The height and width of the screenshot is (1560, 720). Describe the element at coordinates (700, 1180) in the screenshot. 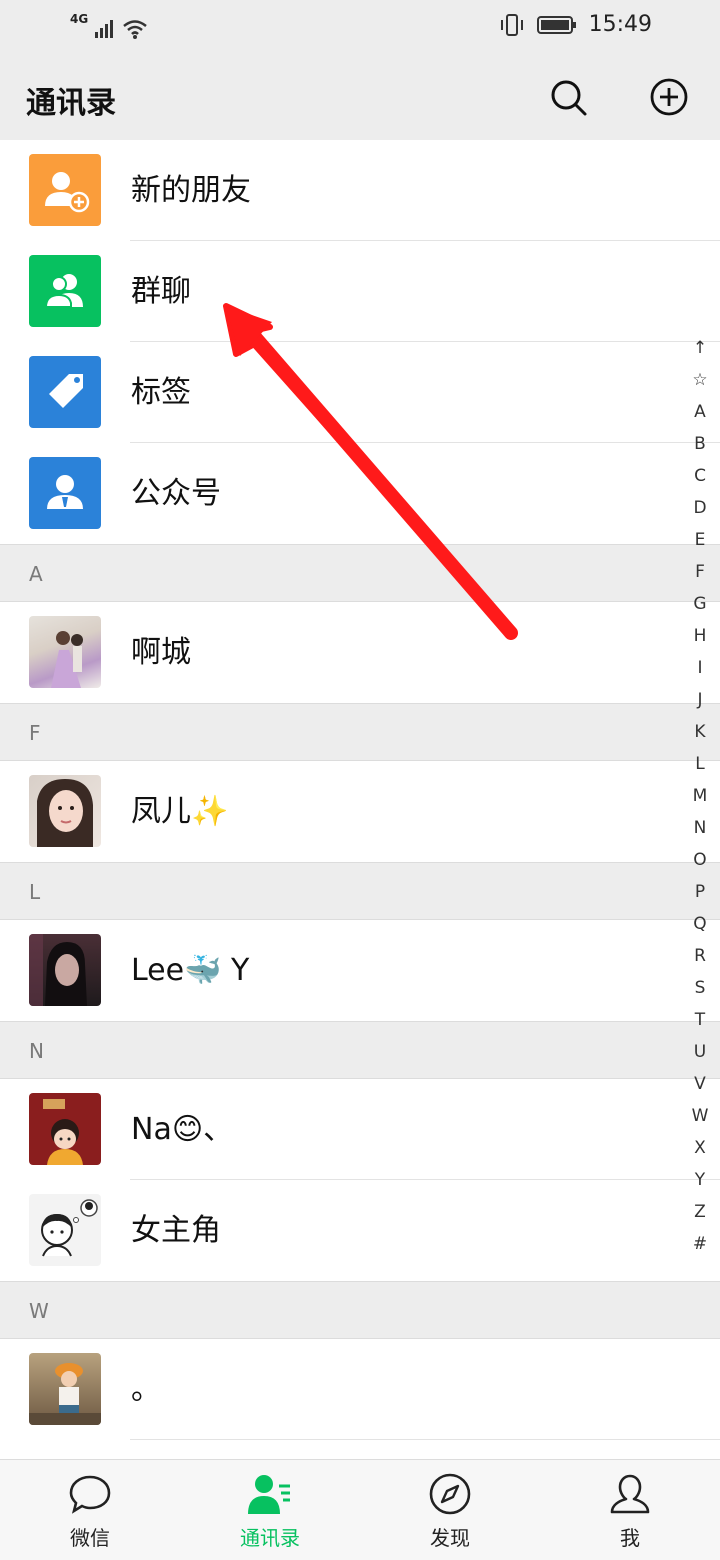

I see `index-letter: Y` at that location.